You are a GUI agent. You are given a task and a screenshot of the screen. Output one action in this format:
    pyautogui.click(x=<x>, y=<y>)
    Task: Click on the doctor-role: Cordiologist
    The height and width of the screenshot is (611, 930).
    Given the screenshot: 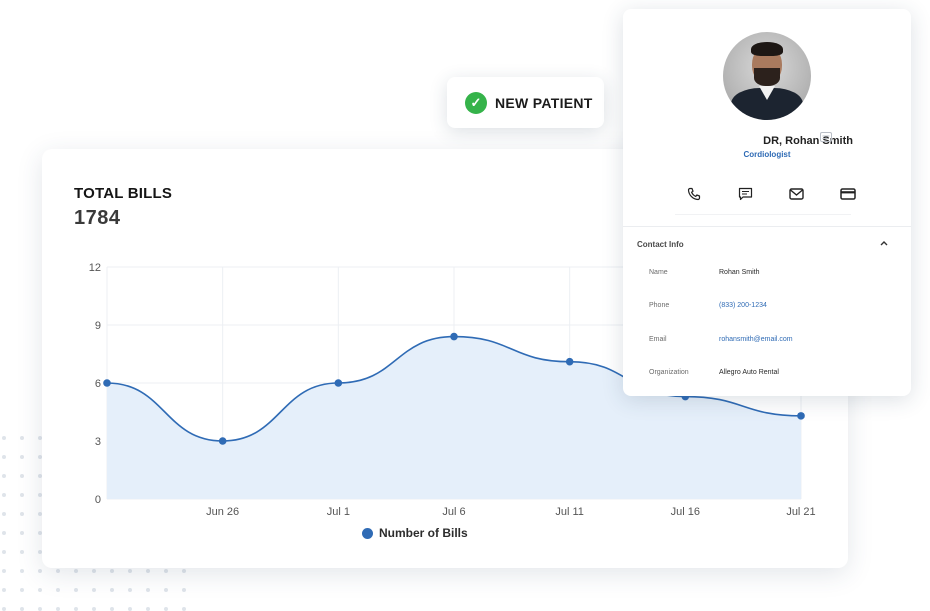 What is the action you would take?
    pyautogui.click(x=767, y=154)
    